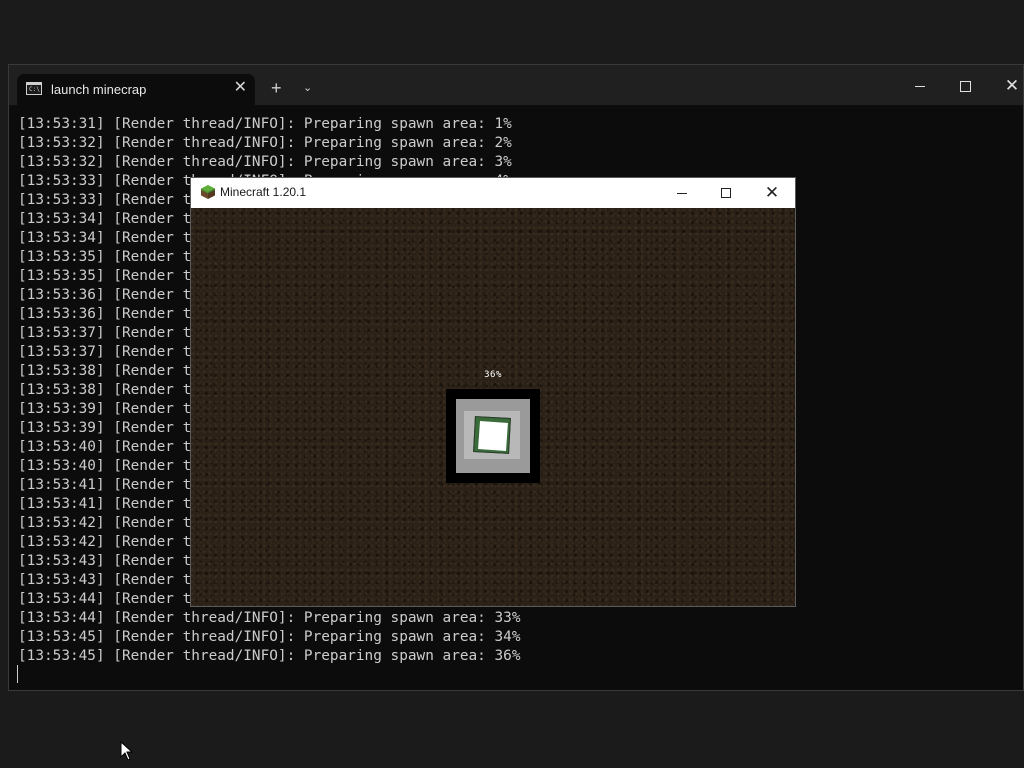 Image resolution: width=1024 pixels, height=768 pixels. Describe the element at coordinates (276, 88) in the screenshot. I see `new-tab-button: +` at that location.